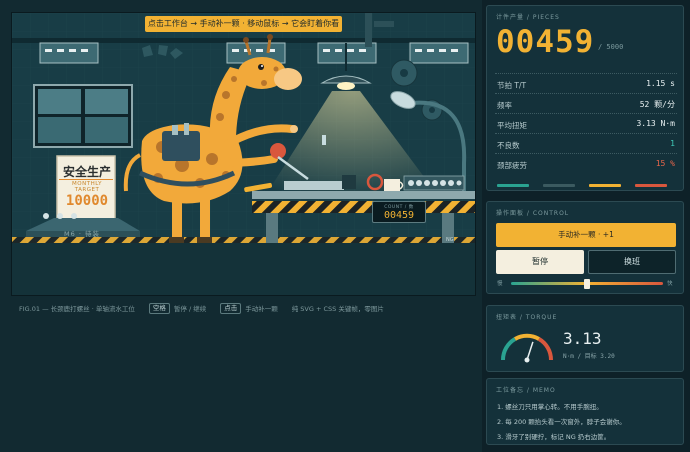  Describe the element at coordinates (533, 213) in the screenshot. I see `control-title: 操作面板 / CONTROL` at that location.